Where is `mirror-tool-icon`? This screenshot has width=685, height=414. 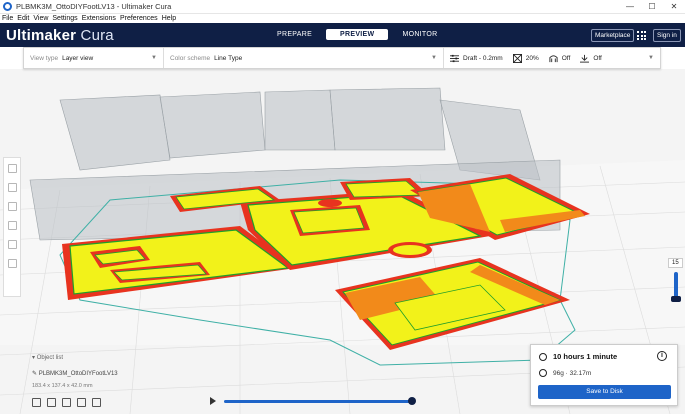
mirror-tool-icon is located at coordinates (12, 225).